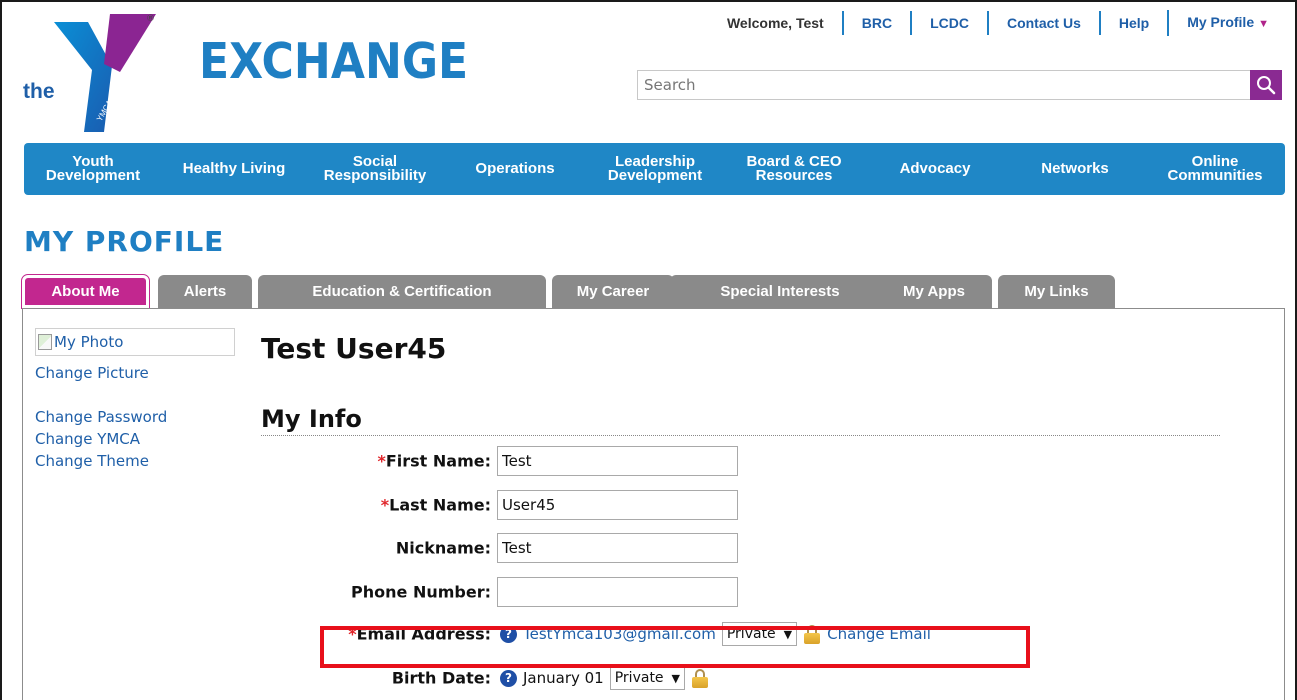 This screenshot has height=700, width=1297. What do you see at coordinates (639, 678) in the screenshot?
I see `birth-privacy-value: Private` at bounding box center [639, 678].